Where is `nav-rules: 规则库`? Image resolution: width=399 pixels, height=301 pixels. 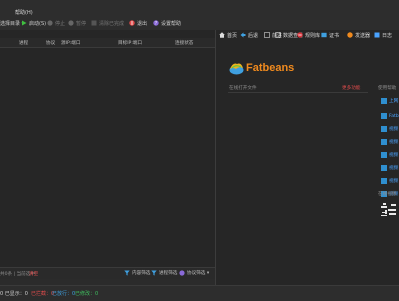 nav-rules: 规则库 is located at coordinates (308, 35).